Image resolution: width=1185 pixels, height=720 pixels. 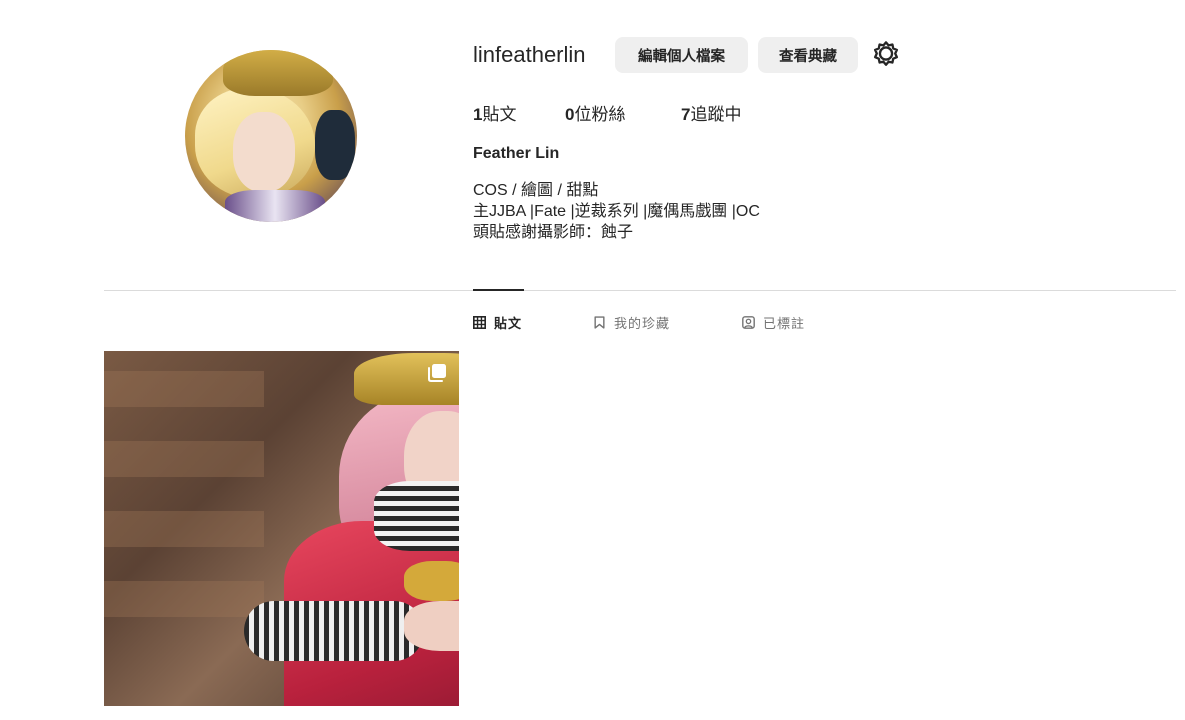 I want to click on bio-line: COS / 繪圖 / 甜點, so click(x=536, y=190).